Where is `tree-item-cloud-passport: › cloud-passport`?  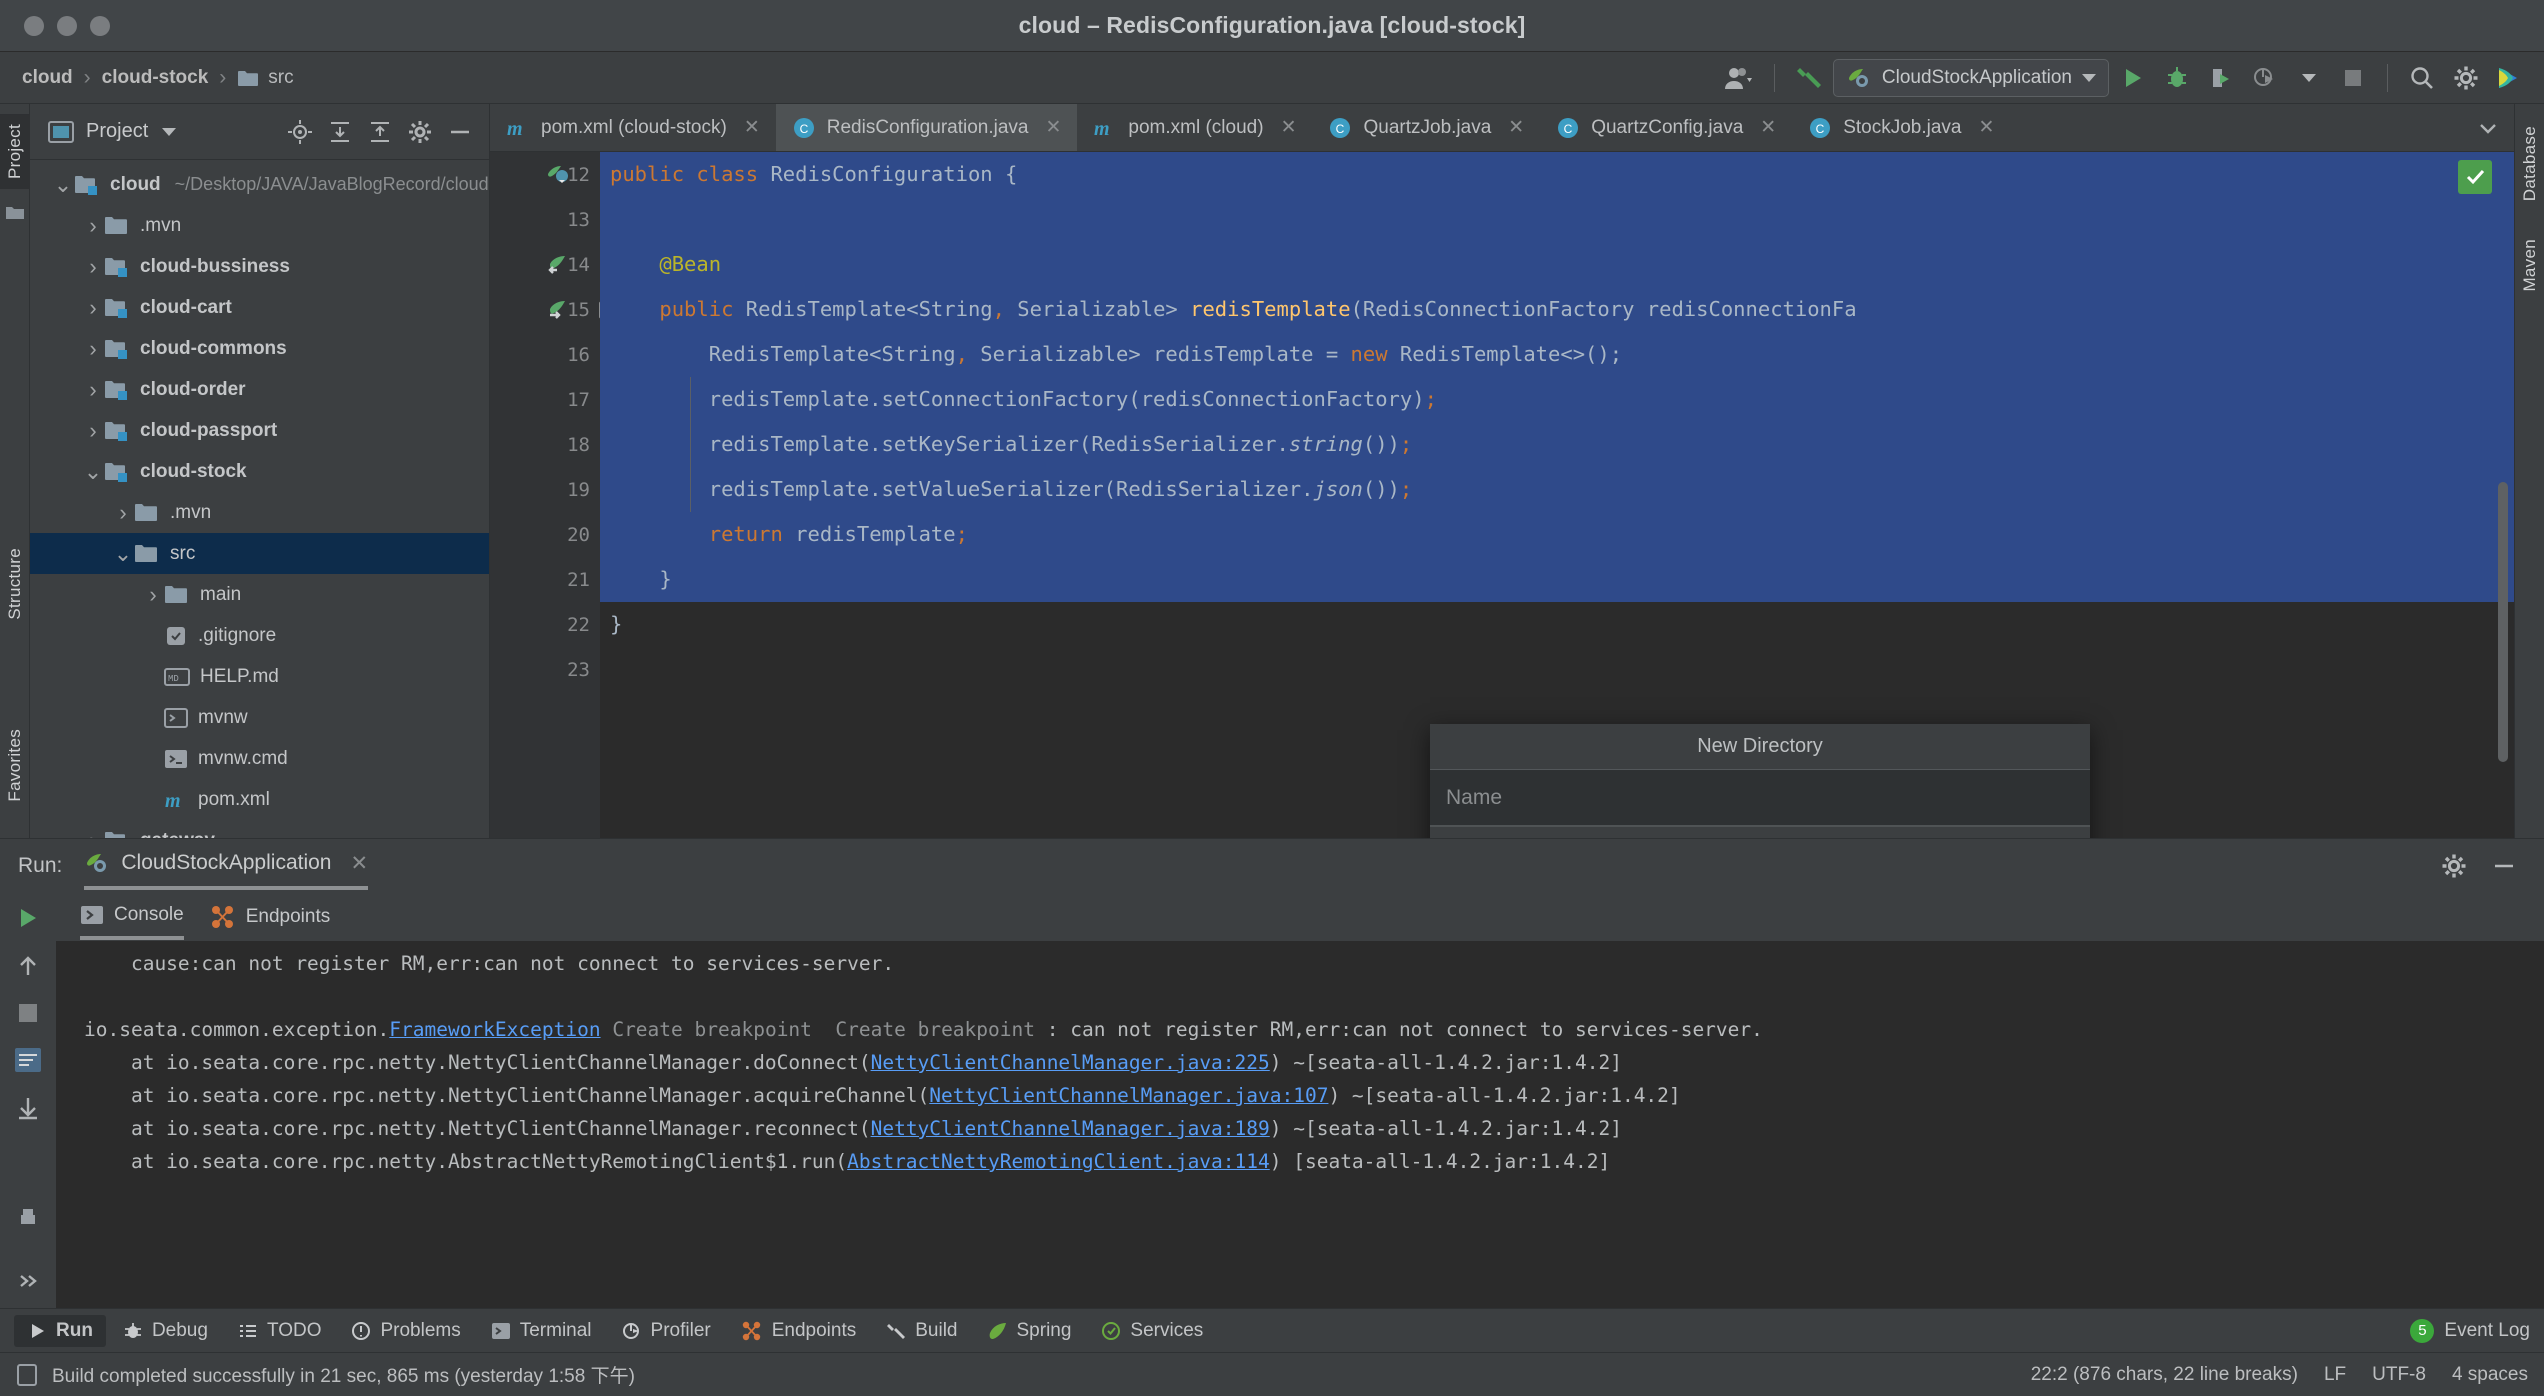
tree-item-cloud-passport: › cloud-passport is located at coordinates (259, 430).